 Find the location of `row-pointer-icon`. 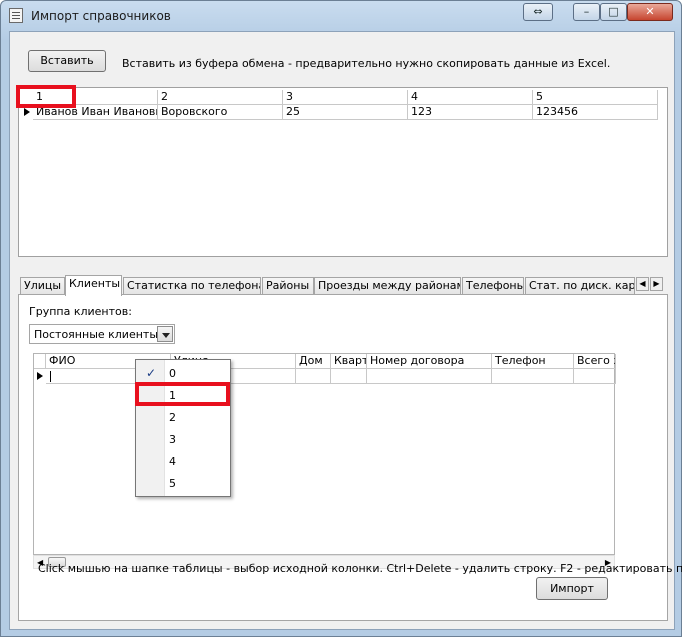

row-pointer-icon is located at coordinates (40, 376).